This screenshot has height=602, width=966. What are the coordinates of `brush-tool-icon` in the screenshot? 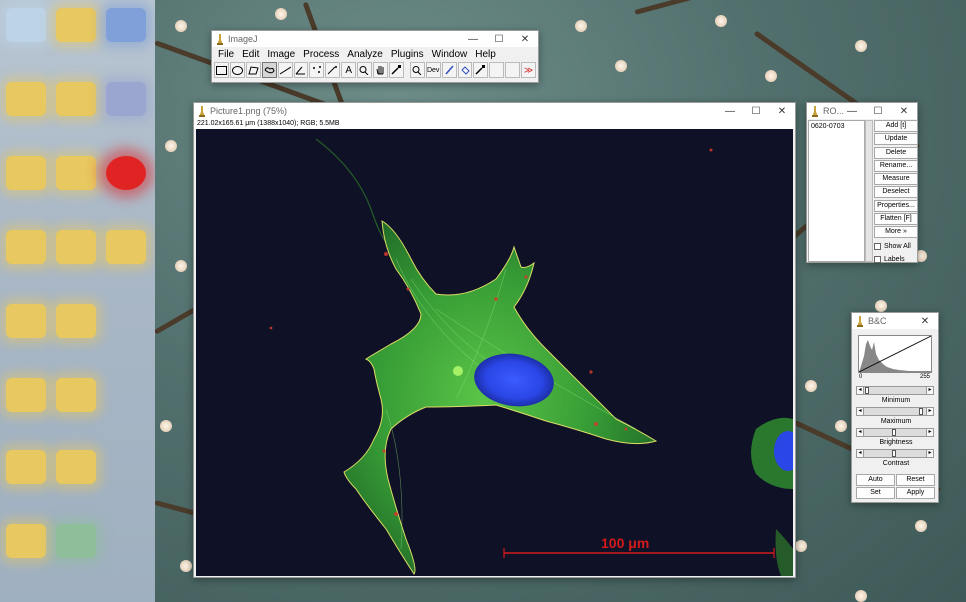 It's located at (449, 70).